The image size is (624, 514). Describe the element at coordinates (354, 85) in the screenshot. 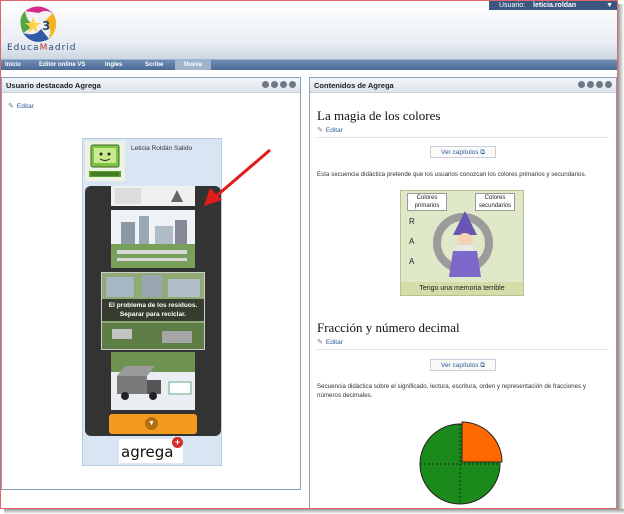

I see `panel-title: Contenidos de Agrega` at that location.